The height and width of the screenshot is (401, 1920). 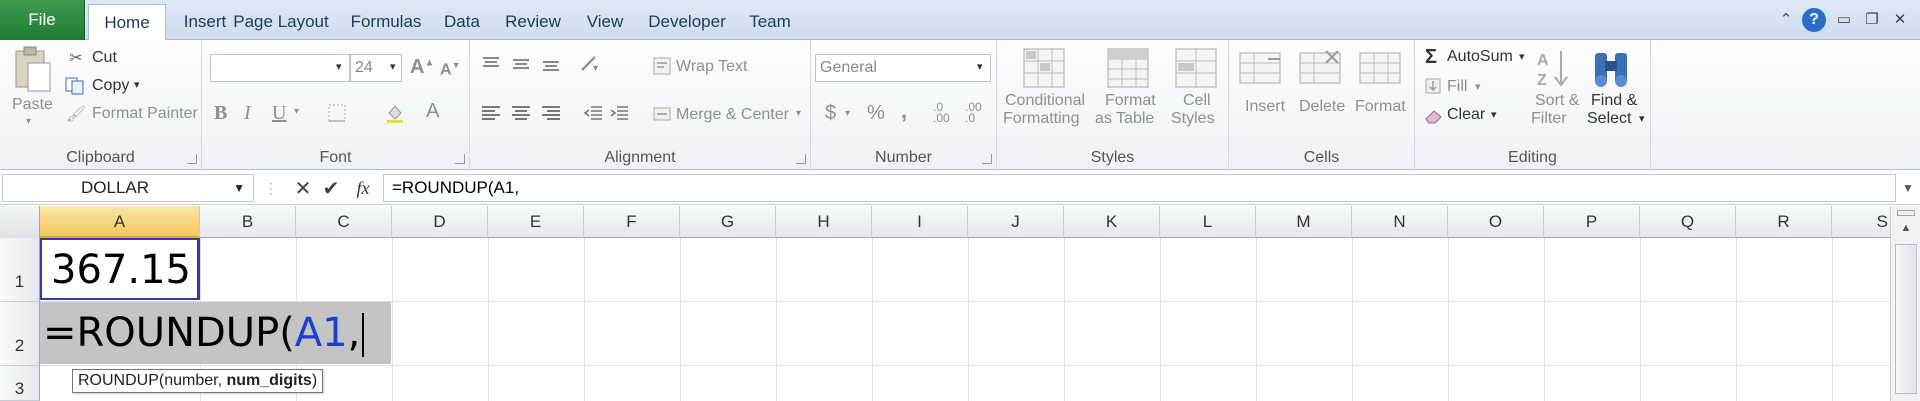 I want to click on merge-center-button: Merge & Center, so click(x=732, y=115).